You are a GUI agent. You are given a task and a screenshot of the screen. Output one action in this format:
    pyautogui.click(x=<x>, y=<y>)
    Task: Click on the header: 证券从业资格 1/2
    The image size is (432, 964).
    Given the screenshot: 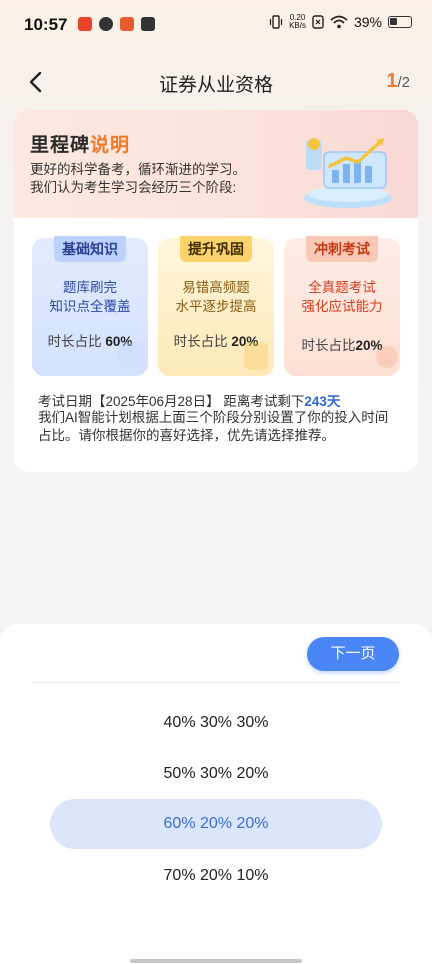 What is the action you would take?
    pyautogui.click(x=216, y=82)
    